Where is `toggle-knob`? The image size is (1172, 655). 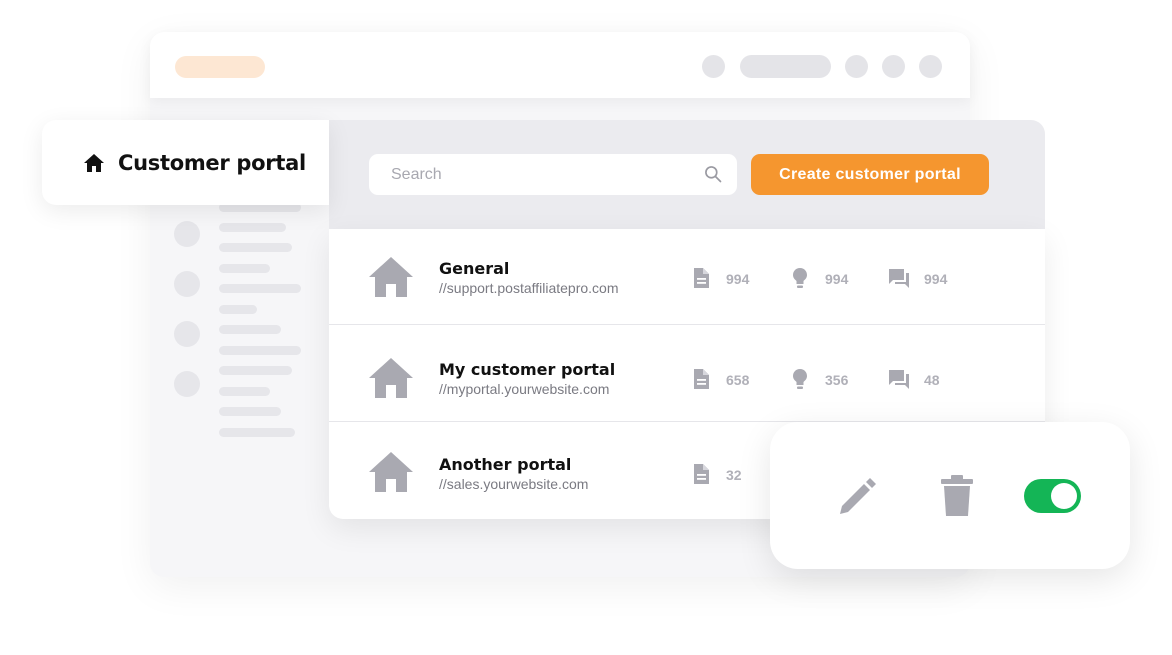 toggle-knob is located at coordinates (1064, 496).